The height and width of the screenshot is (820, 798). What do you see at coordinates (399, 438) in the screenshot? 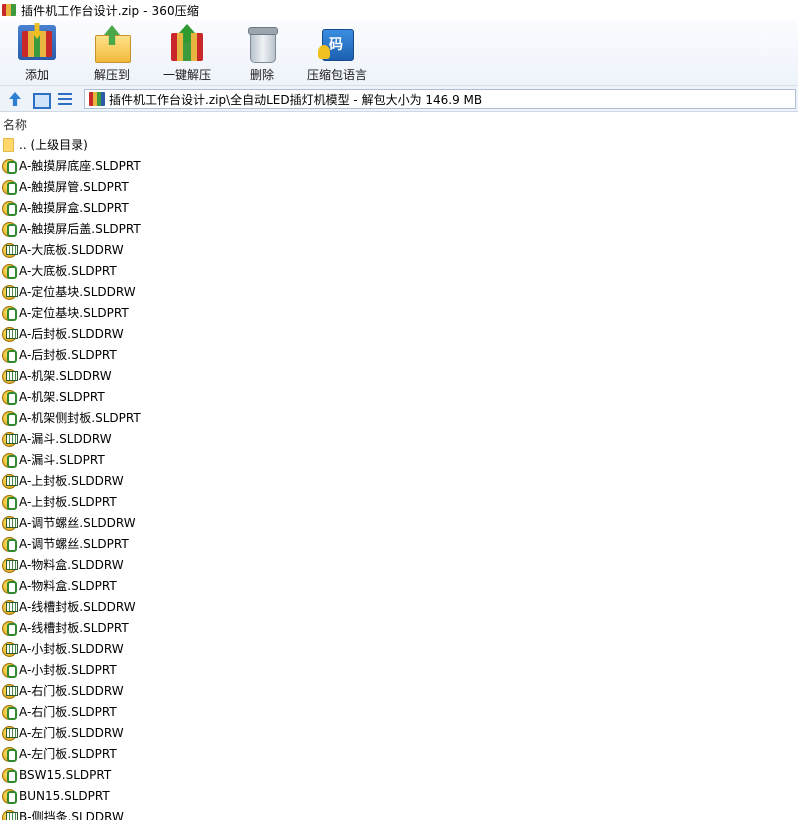
I see `file-row: A-漏斗.SLDDRW` at bounding box center [399, 438].